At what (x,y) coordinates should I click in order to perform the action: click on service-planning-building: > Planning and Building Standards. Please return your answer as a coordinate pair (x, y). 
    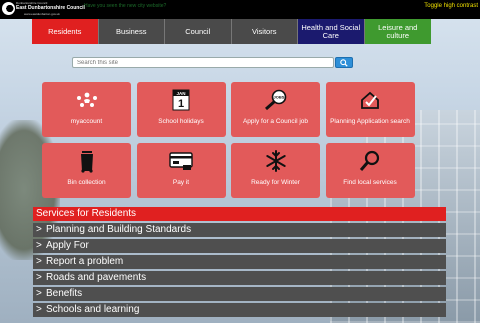
    Looking at the image, I should click on (239, 230).